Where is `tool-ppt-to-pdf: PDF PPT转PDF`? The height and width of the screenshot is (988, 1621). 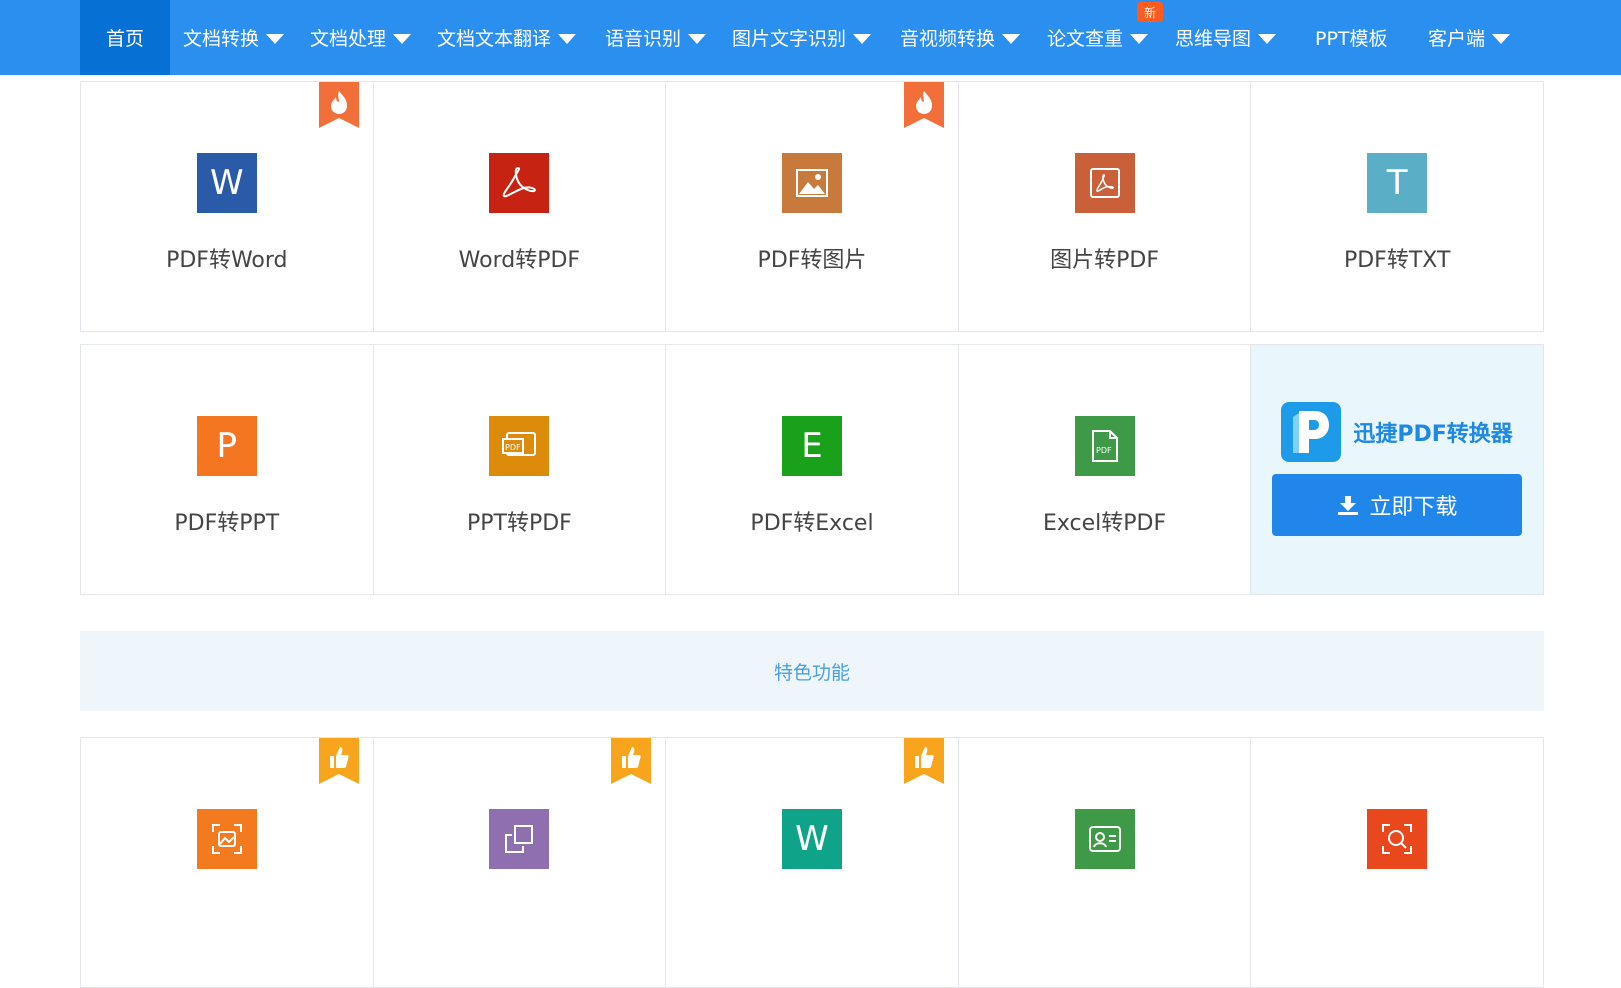
tool-ppt-to-pdf: PDF PPT转PDF is located at coordinates (520, 470).